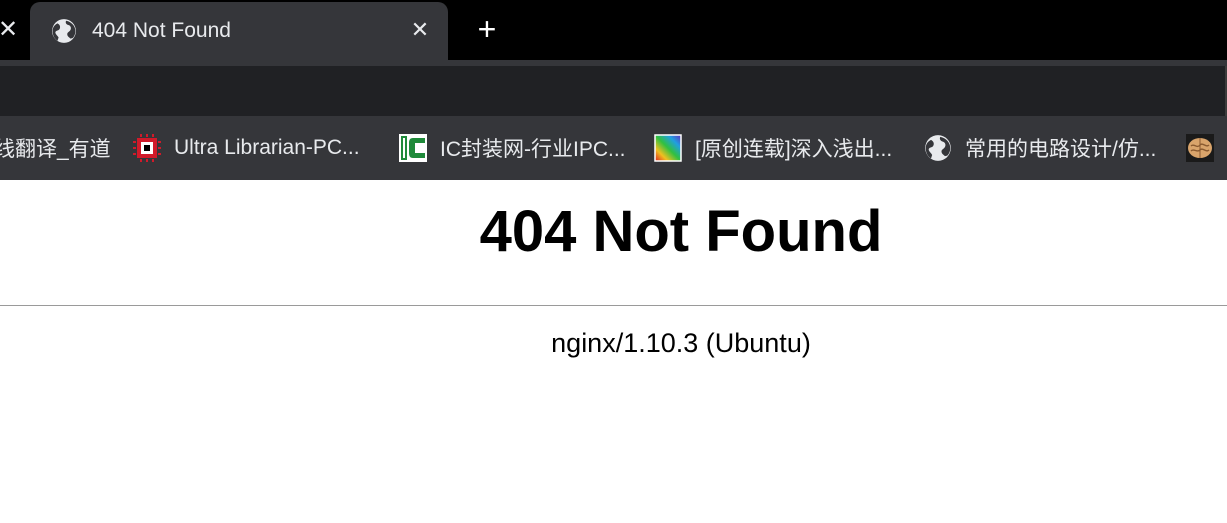 This screenshot has height=523, width=1227. I want to click on page-title: 404 Not Found, so click(681, 231).